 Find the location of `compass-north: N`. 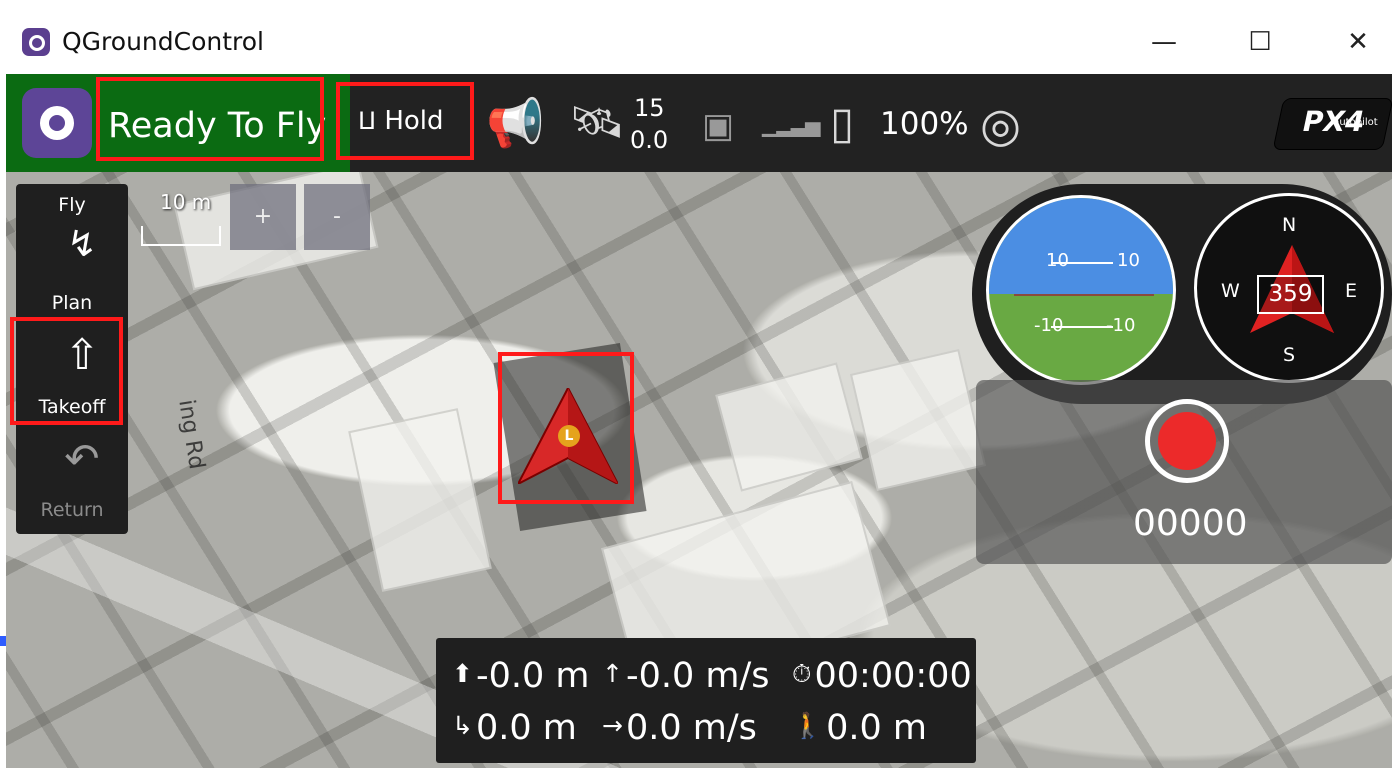

compass-north: N is located at coordinates (1289, 225).